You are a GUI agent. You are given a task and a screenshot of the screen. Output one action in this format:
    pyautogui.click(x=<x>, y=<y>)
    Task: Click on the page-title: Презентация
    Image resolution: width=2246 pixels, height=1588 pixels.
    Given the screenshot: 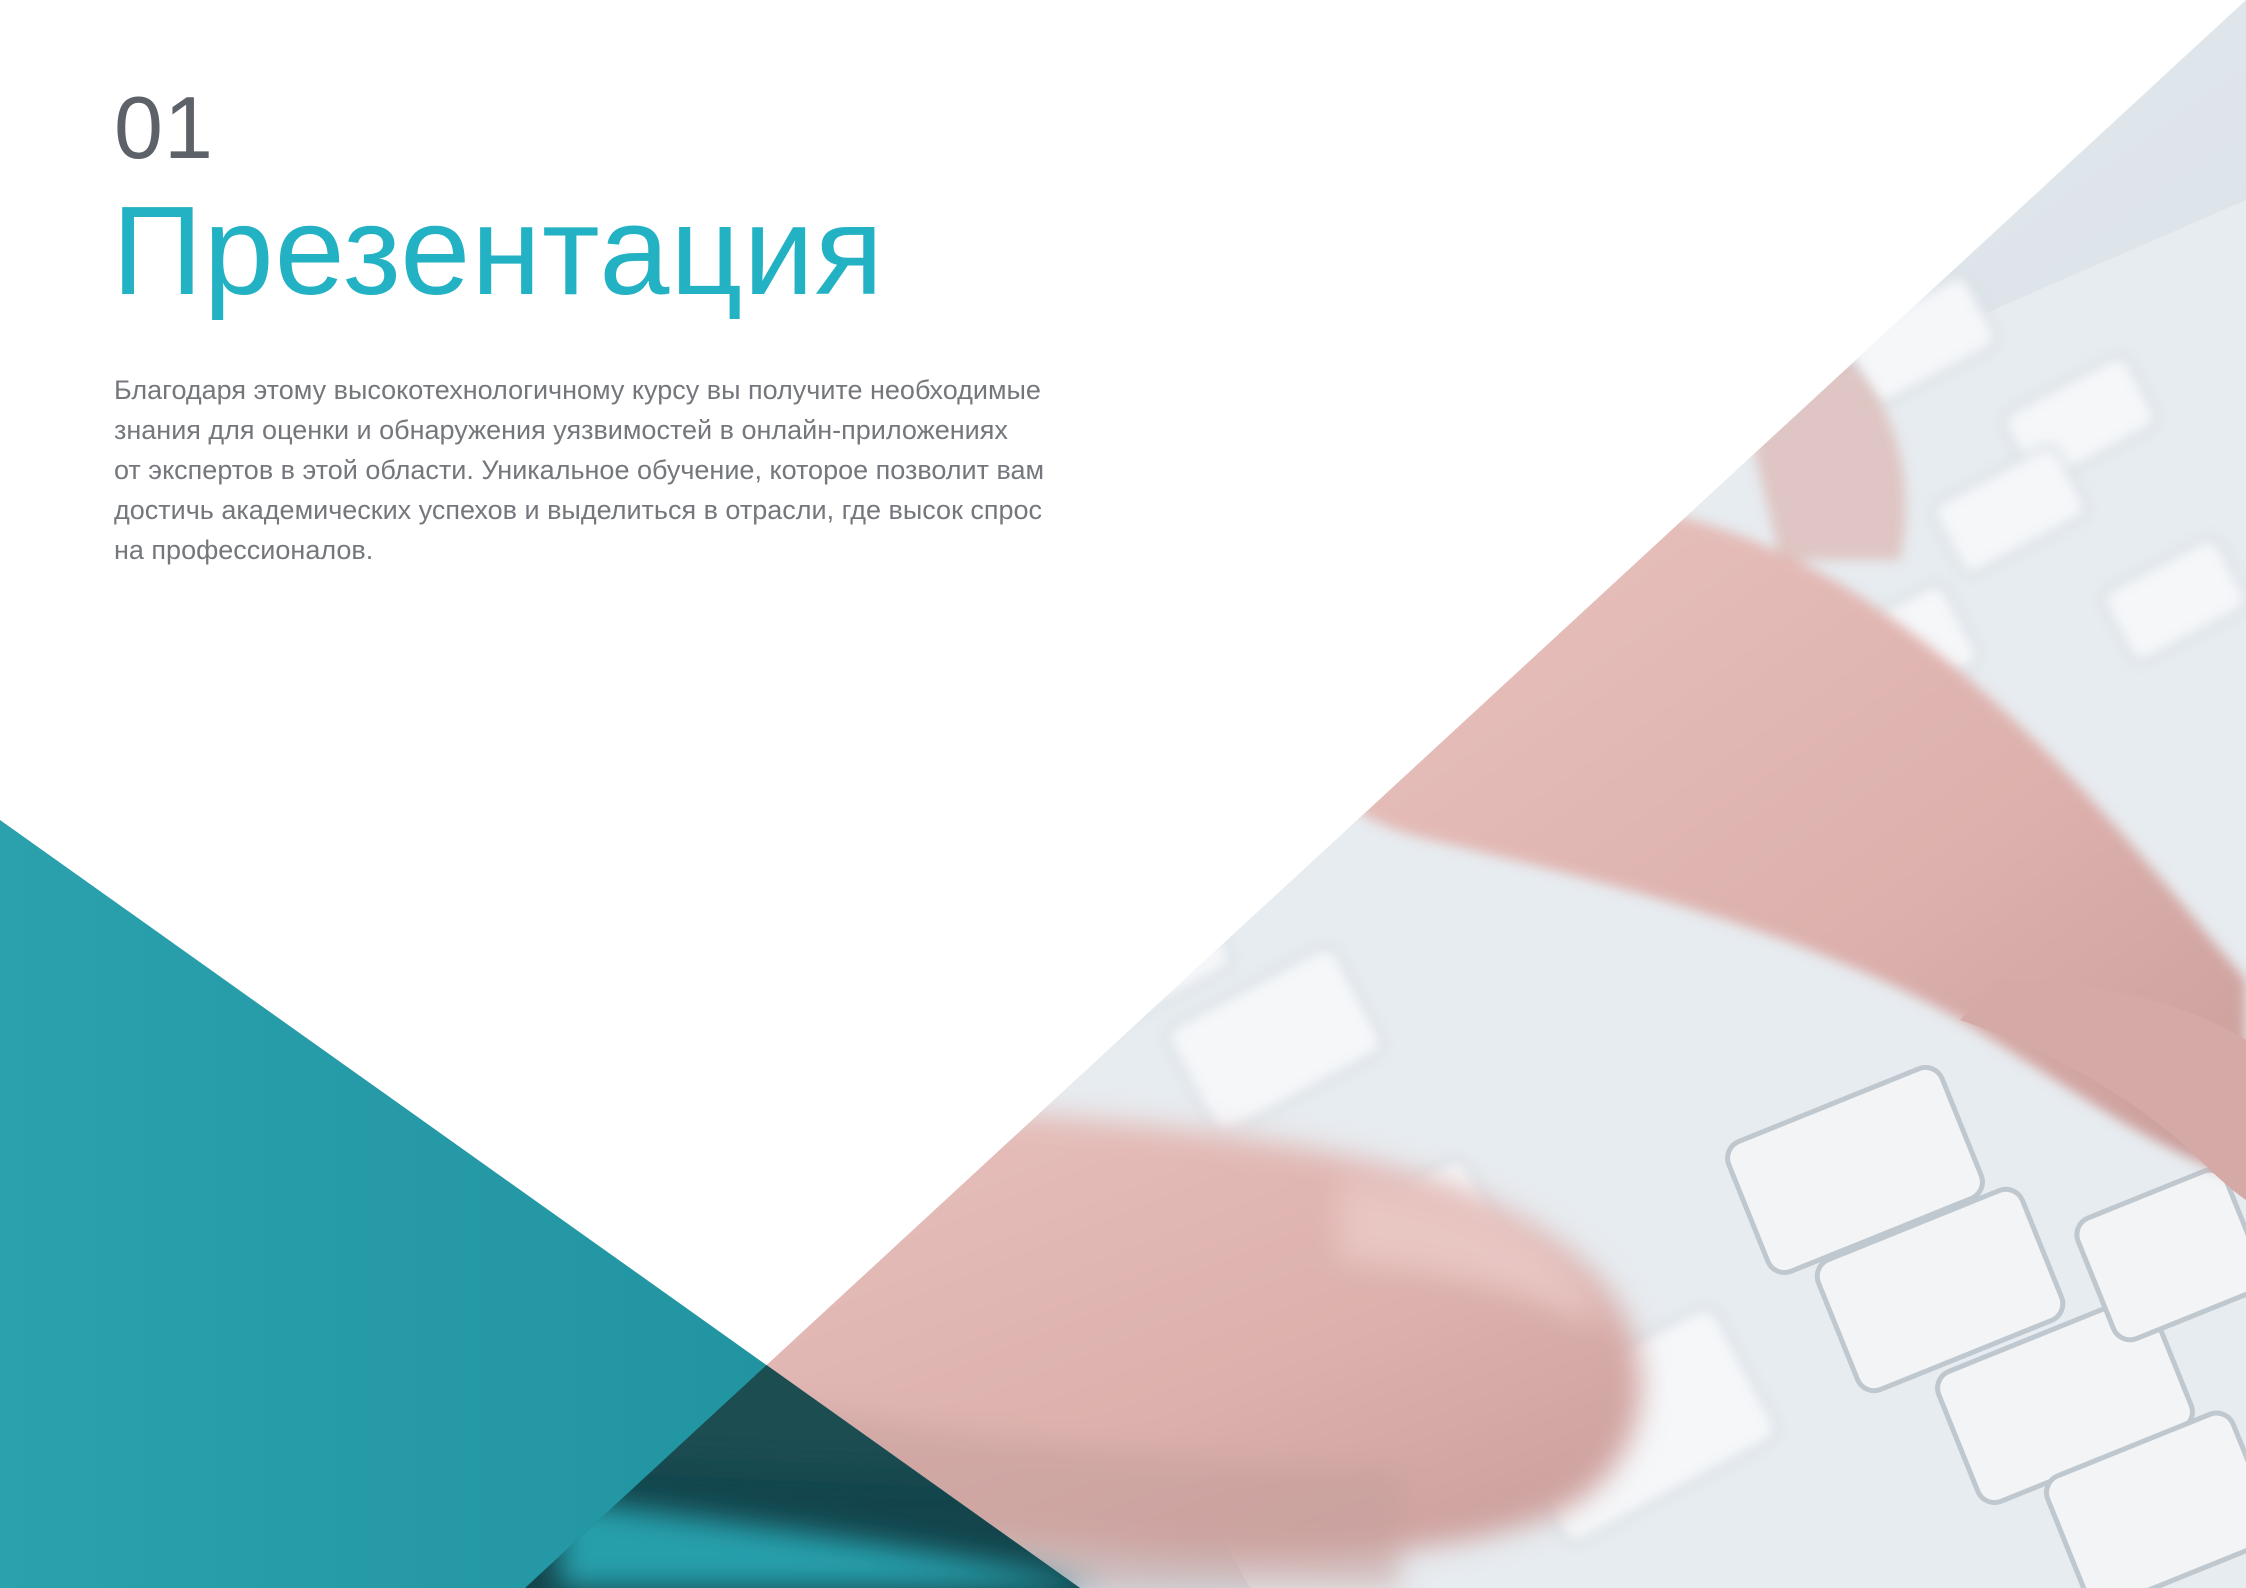 What is the action you would take?
    pyautogui.click(x=498, y=250)
    